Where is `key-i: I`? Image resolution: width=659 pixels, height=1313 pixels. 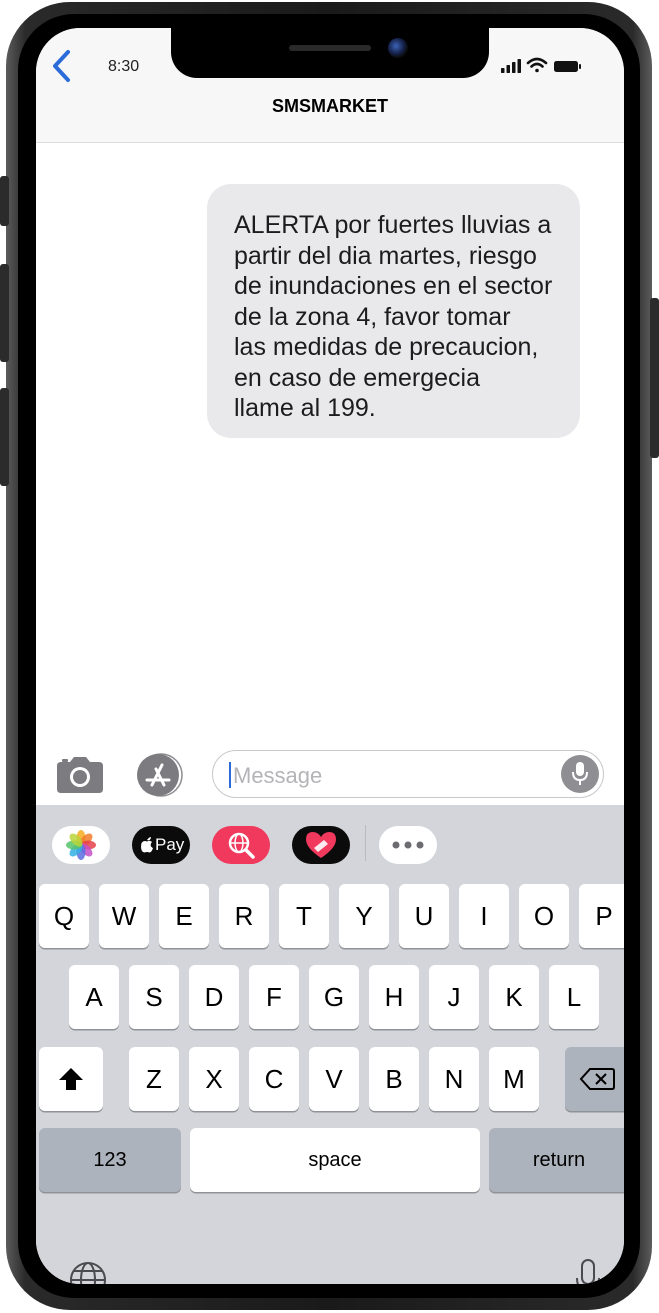 key-i: I is located at coordinates (484, 916).